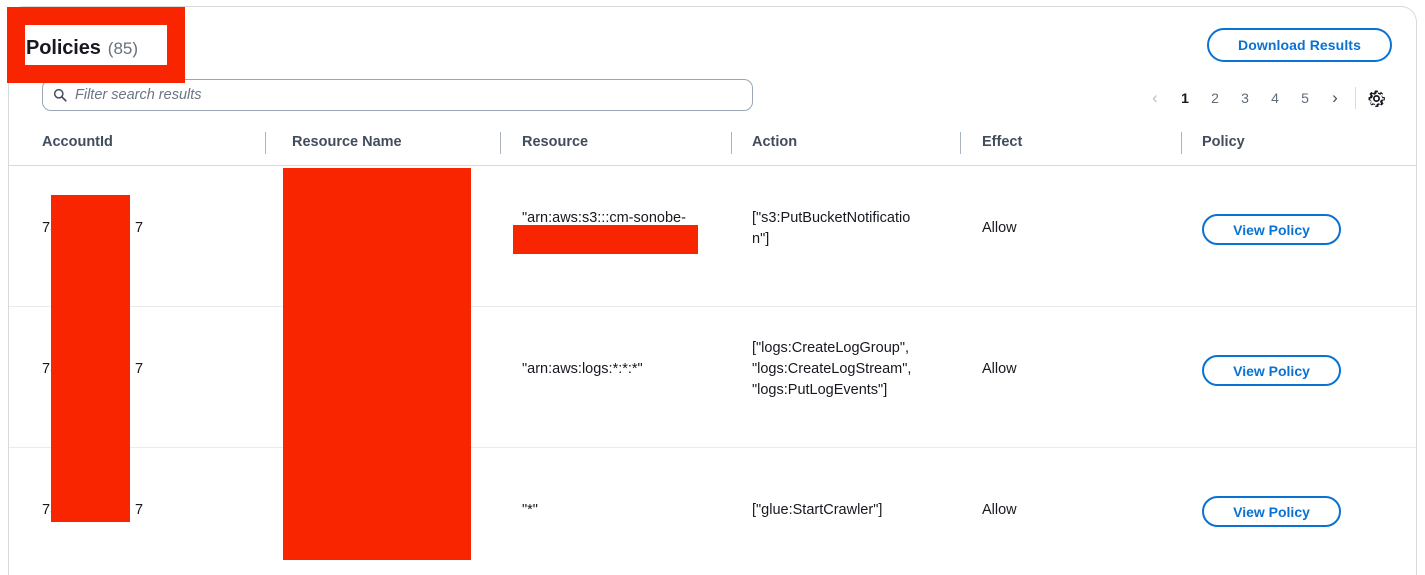 The height and width of the screenshot is (575, 1425). What do you see at coordinates (377, 364) in the screenshot?
I see `redaction-resource-name` at bounding box center [377, 364].